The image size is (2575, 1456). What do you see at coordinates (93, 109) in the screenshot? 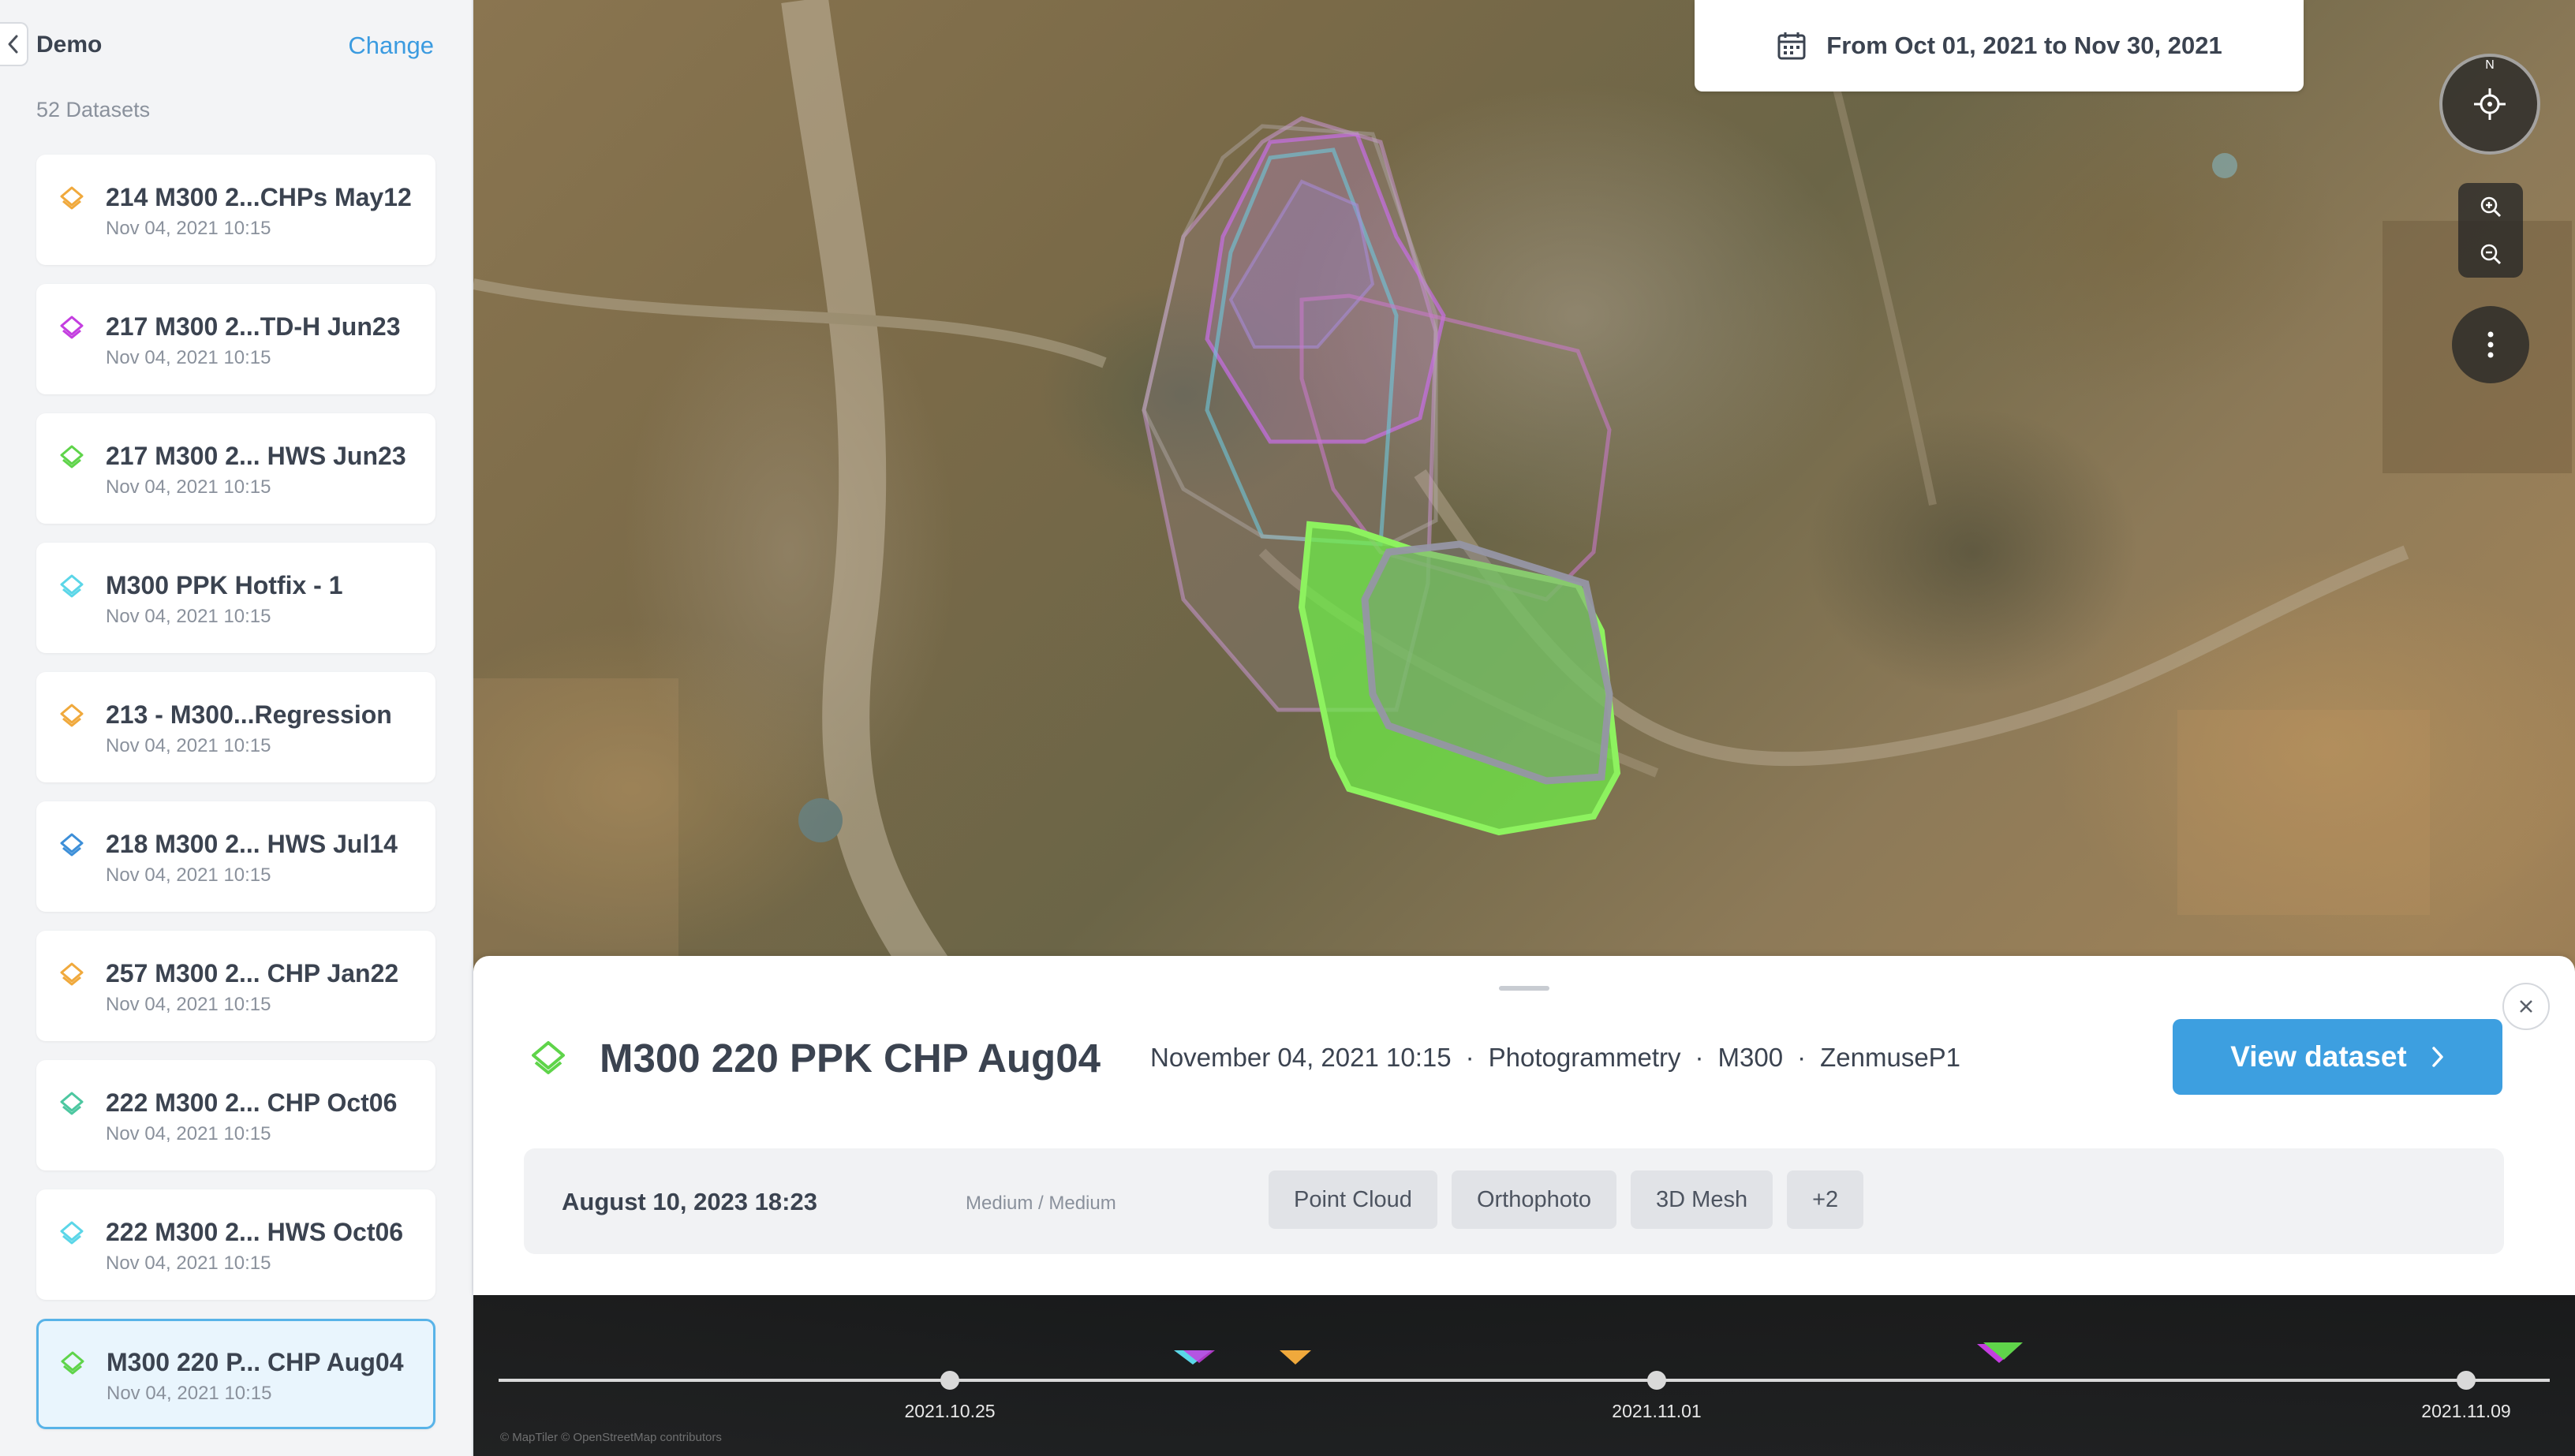
I see `dataset-count: 52 Datasets` at bounding box center [93, 109].